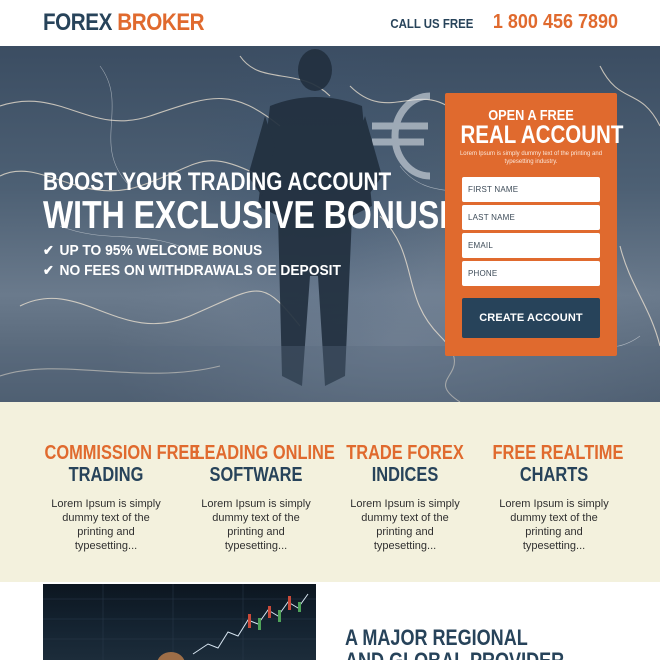 The image size is (660, 660). I want to click on logo: FOREX BROKER, so click(124, 23).